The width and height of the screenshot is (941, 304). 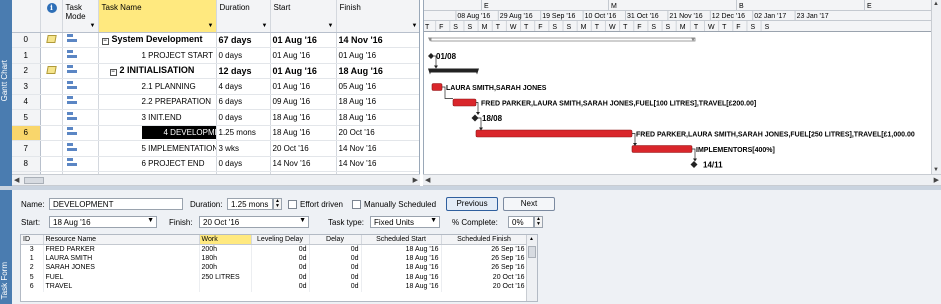 I want to click on resource-column-header: Work, so click(x=225, y=240).